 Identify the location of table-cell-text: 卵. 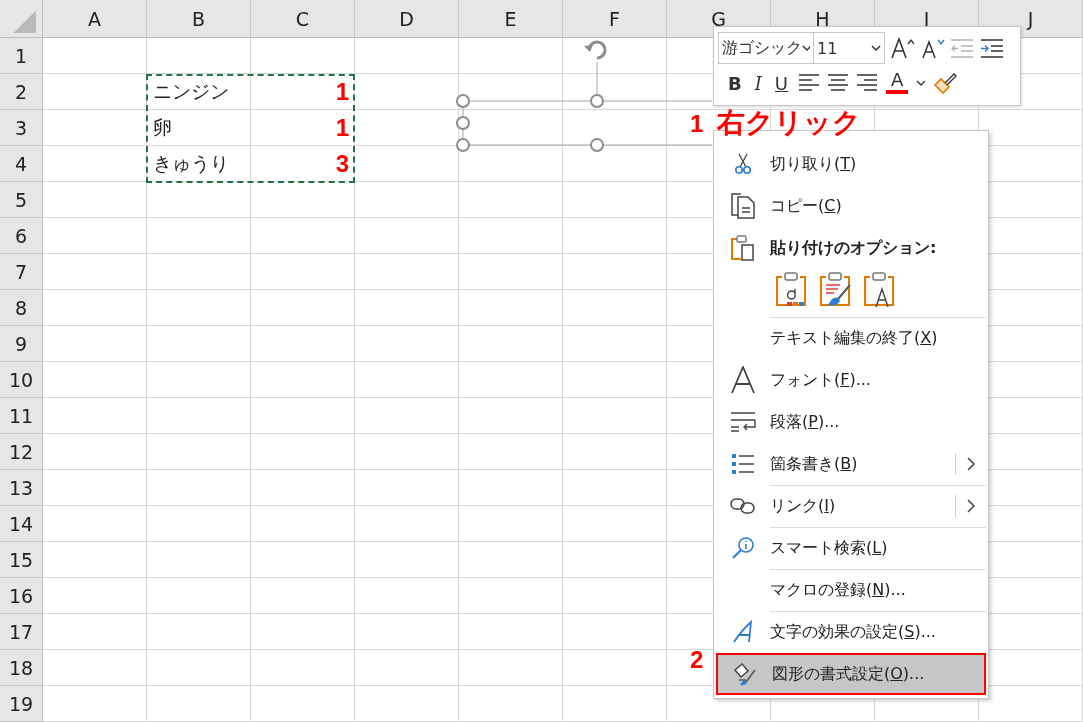
(162, 127).